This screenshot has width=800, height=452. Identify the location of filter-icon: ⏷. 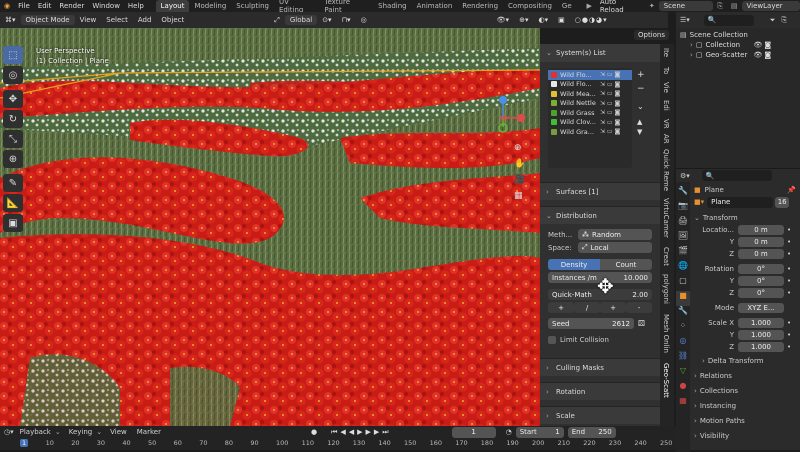
(773, 20).